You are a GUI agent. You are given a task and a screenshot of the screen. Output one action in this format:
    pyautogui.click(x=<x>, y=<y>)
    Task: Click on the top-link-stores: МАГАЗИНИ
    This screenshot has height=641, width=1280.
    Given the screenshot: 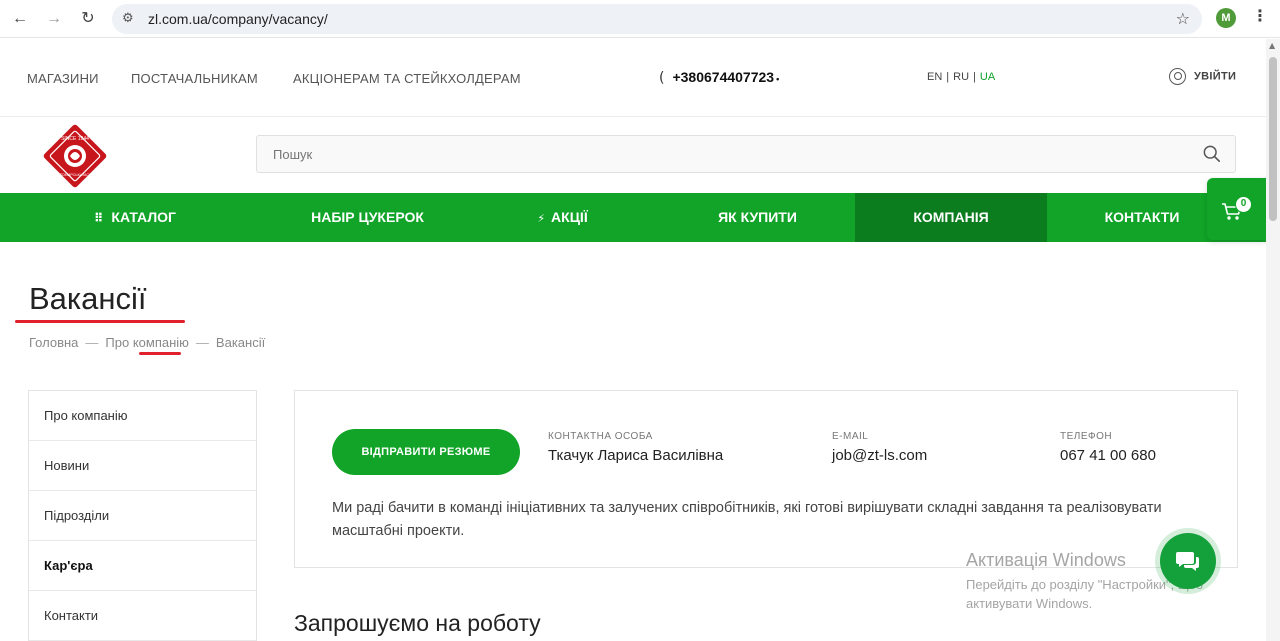 What is the action you would take?
    pyautogui.click(x=63, y=78)
    